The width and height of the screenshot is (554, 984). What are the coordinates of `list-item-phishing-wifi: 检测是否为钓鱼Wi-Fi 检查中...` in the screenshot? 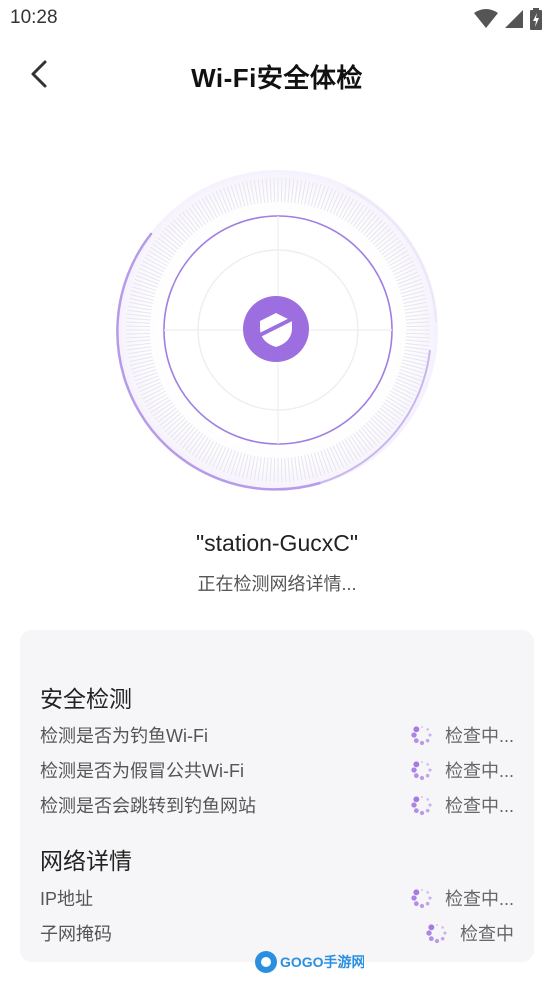 It's located at (277, 736).